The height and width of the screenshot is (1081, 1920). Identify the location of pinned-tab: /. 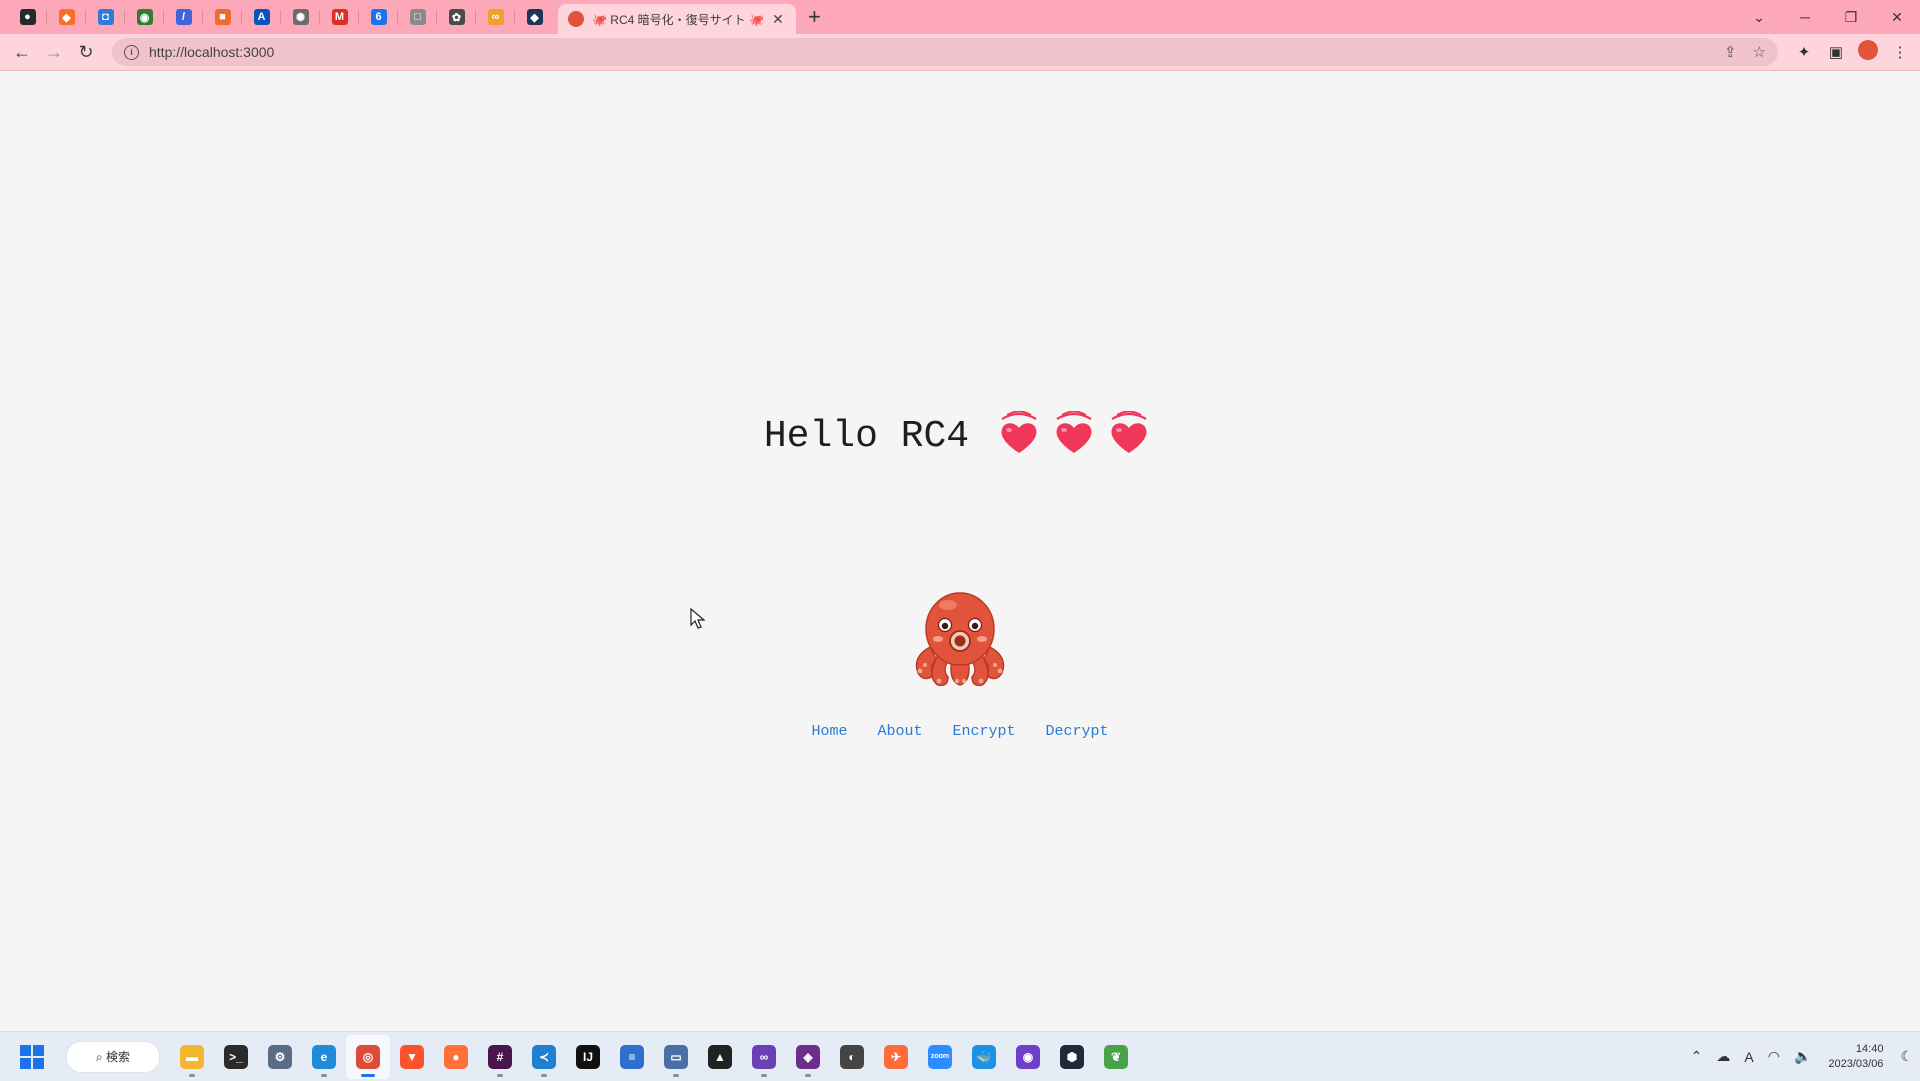
(183, 17).